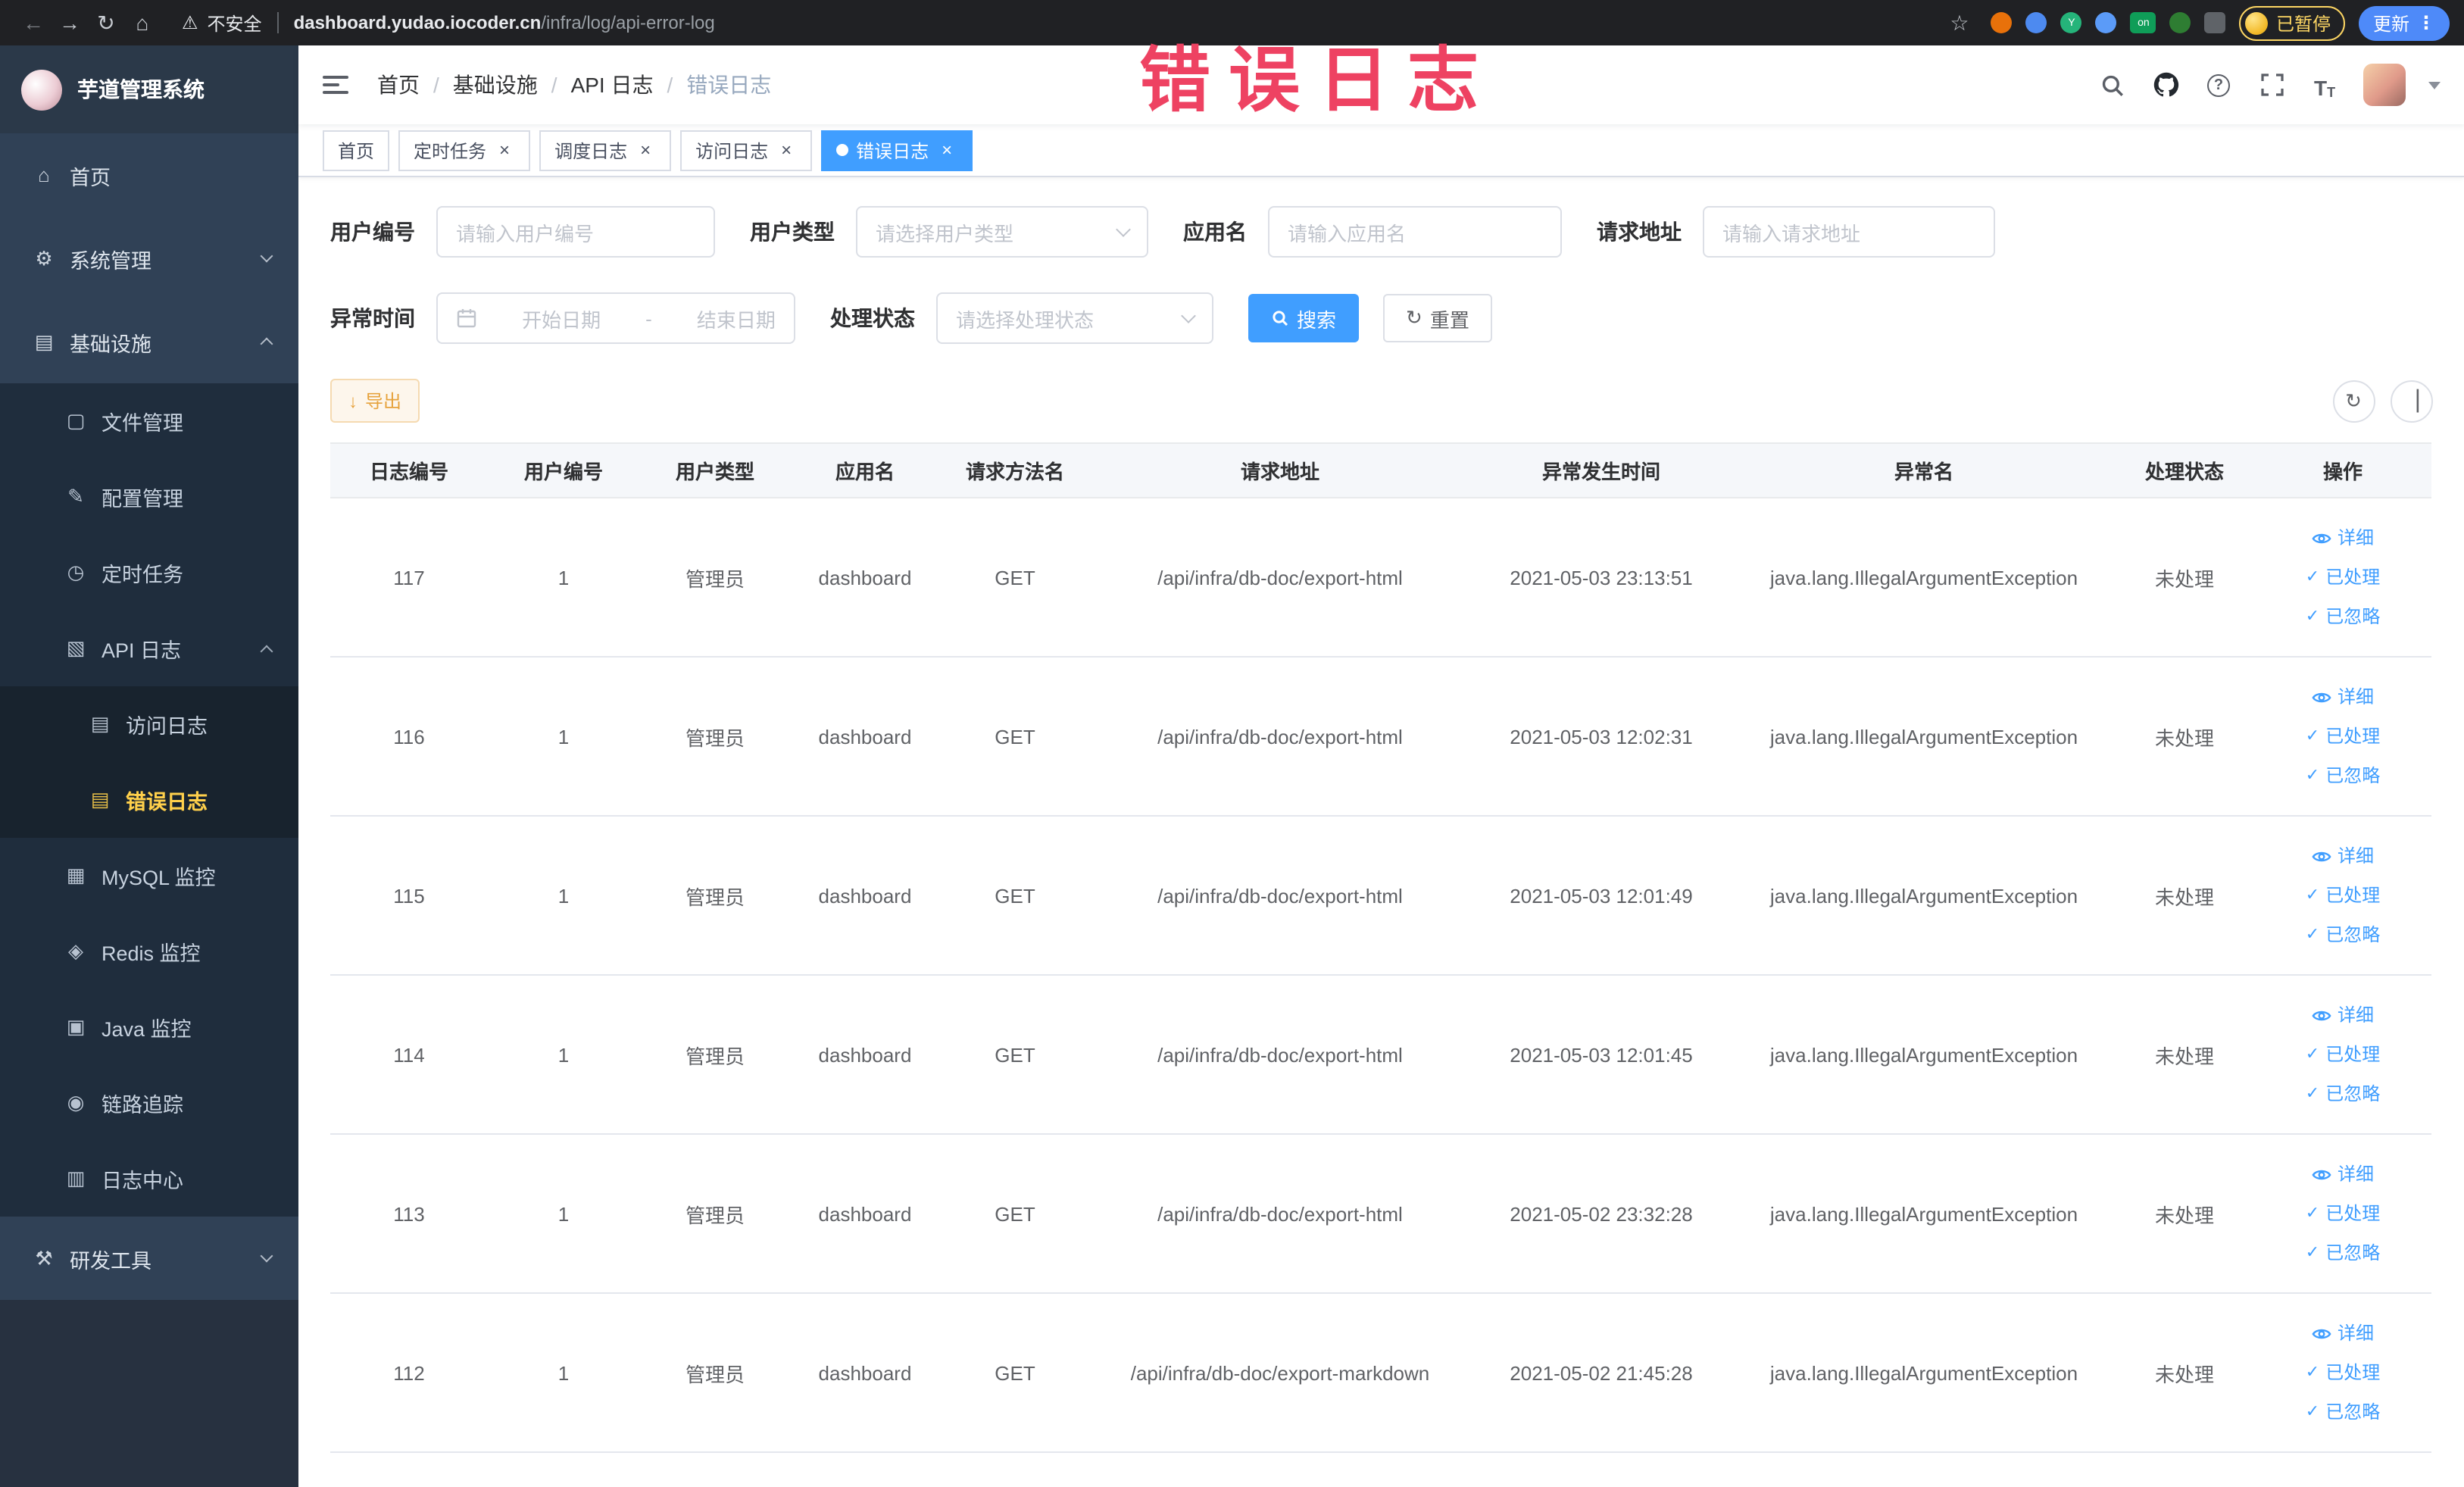  I want to click on sidebar-item-schedule: ◷ 定时任务, so click(149, 573).